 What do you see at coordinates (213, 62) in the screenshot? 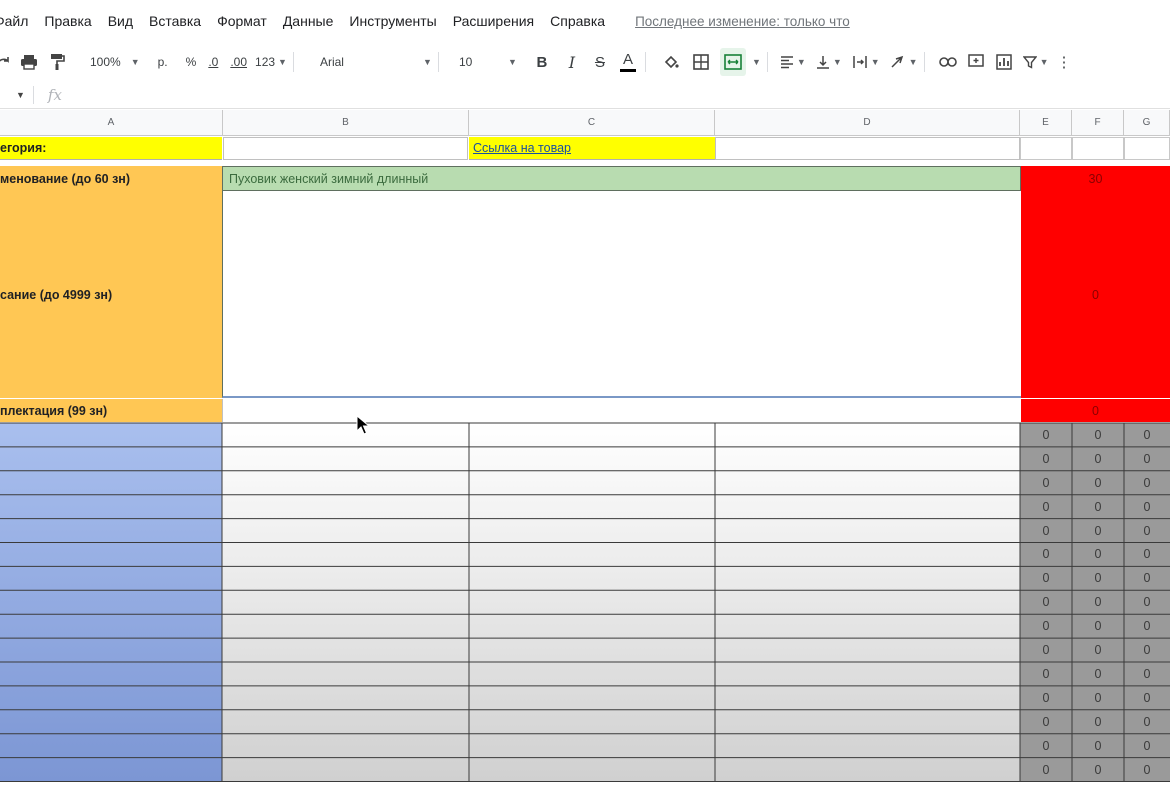
I see `decrease-decimal-button: .0` at bounding box center [213, 62].